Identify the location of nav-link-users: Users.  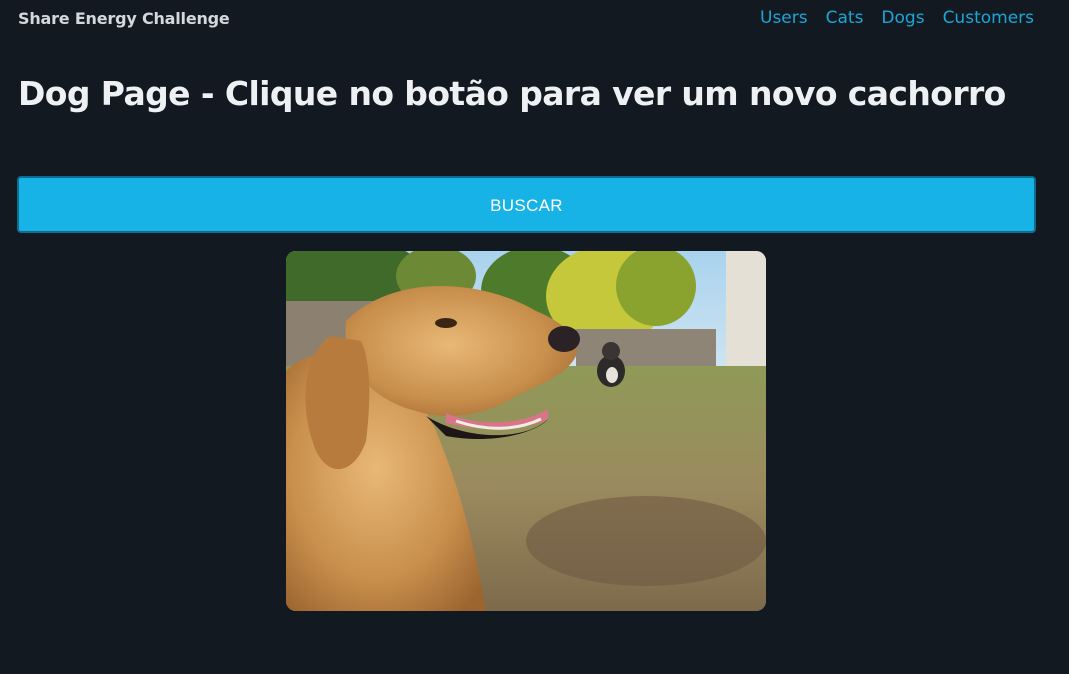
(784, 18).